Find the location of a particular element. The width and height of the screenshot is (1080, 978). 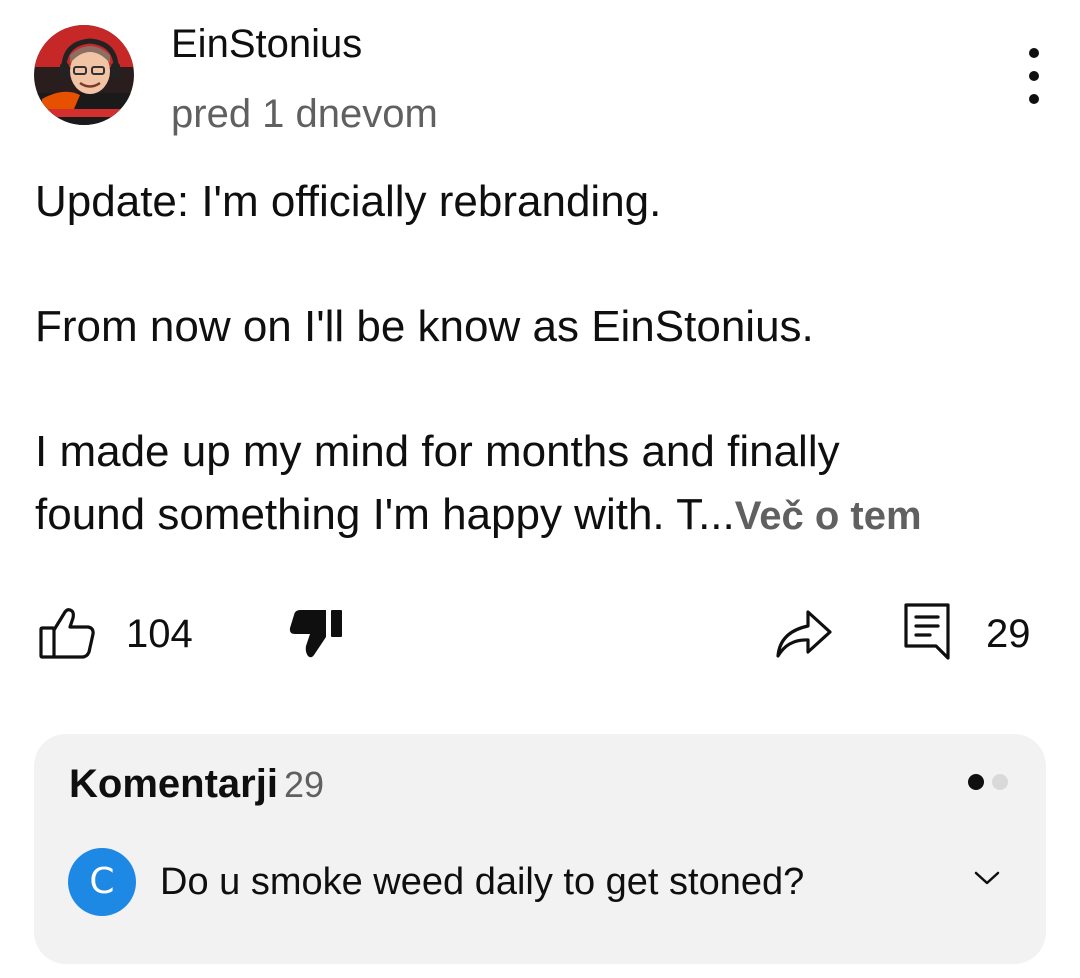

pager-dot-inactive is located at coordinates (1000, 782).